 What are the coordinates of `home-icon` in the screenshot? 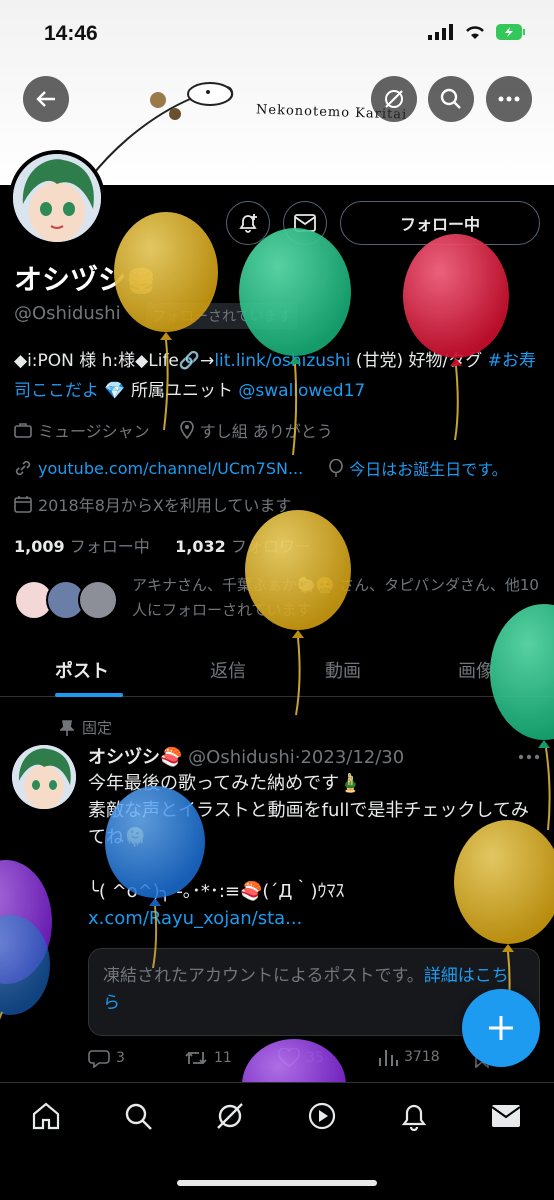 It's located at (46, 1116).